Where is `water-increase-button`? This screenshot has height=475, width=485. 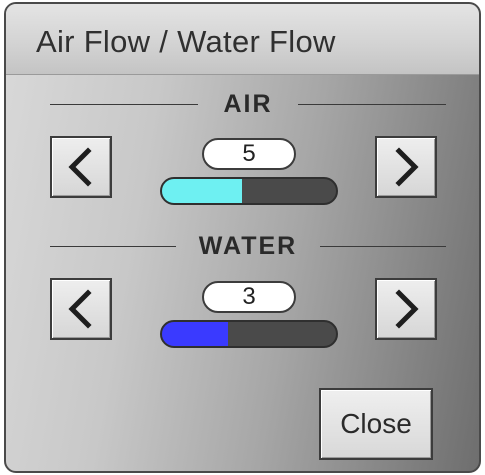 water-increase-button is located at coordinates (406, 309).